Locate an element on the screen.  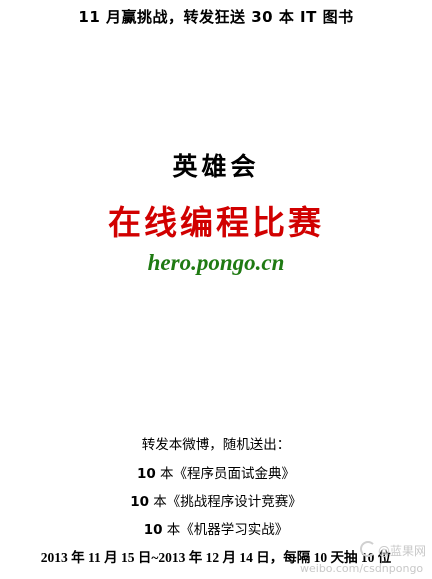
book-item: 10 本《机器学习实战》 is located at coordinates (216, 528).